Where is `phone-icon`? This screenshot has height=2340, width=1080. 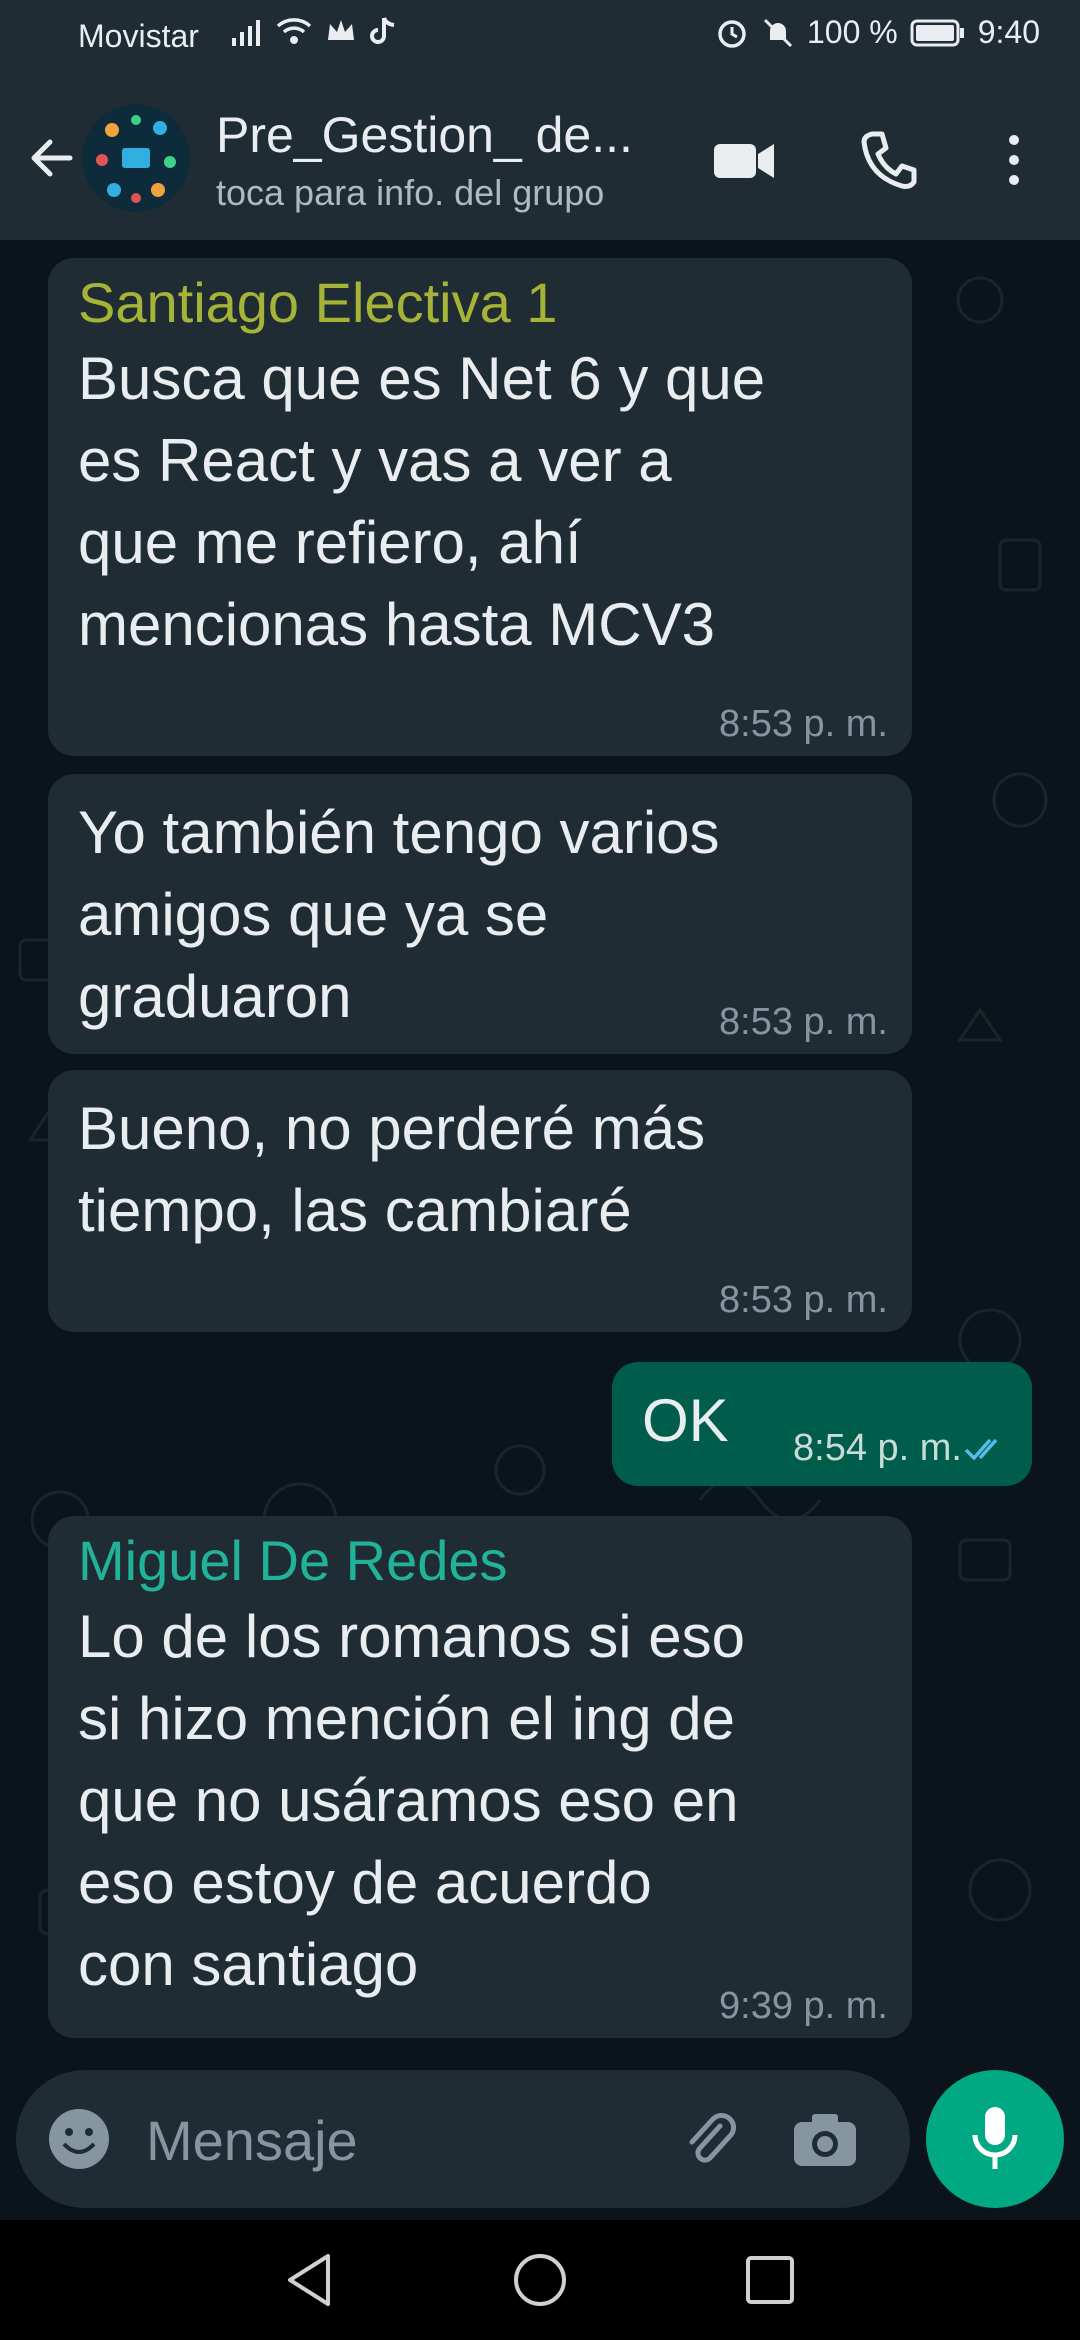
phone-icon is located at coordinates (888, 160).